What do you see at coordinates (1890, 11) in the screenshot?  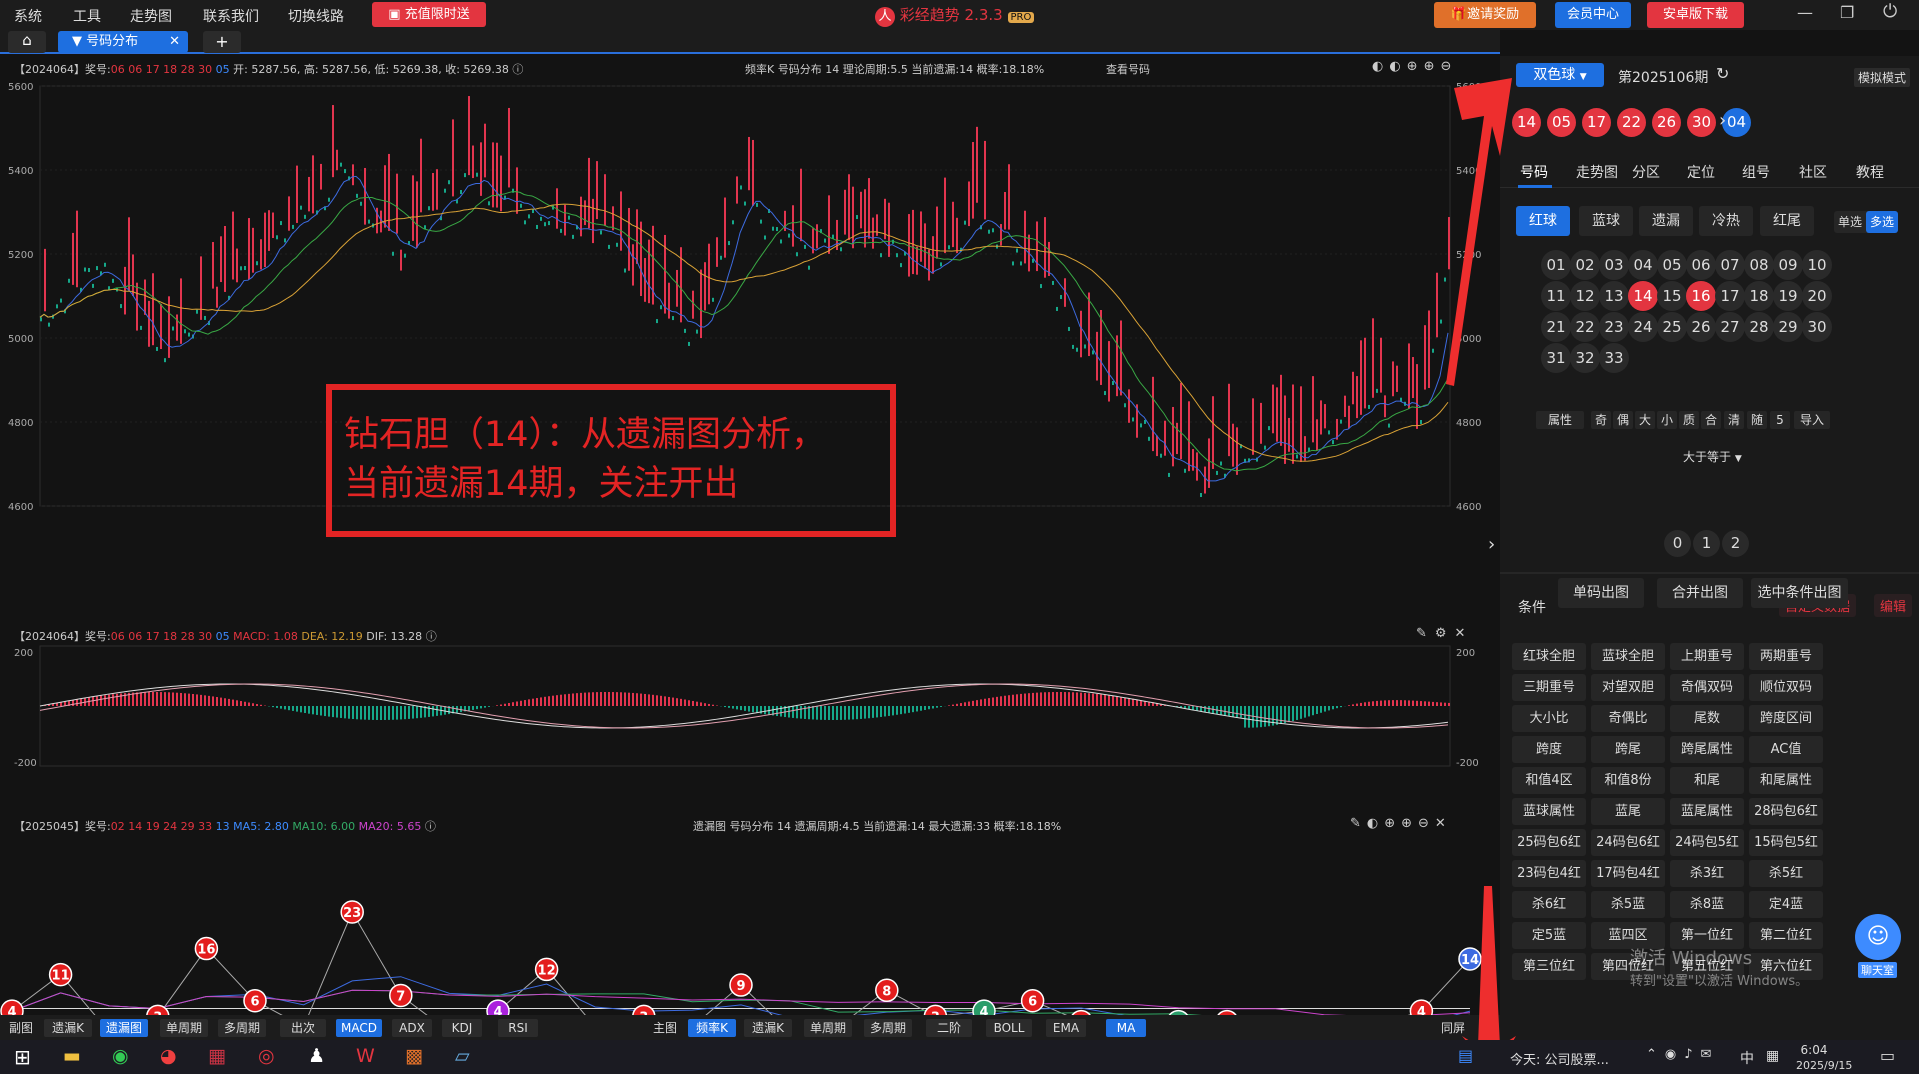 I see `power-icon: ⏻` at bounding box center [1890, 11].